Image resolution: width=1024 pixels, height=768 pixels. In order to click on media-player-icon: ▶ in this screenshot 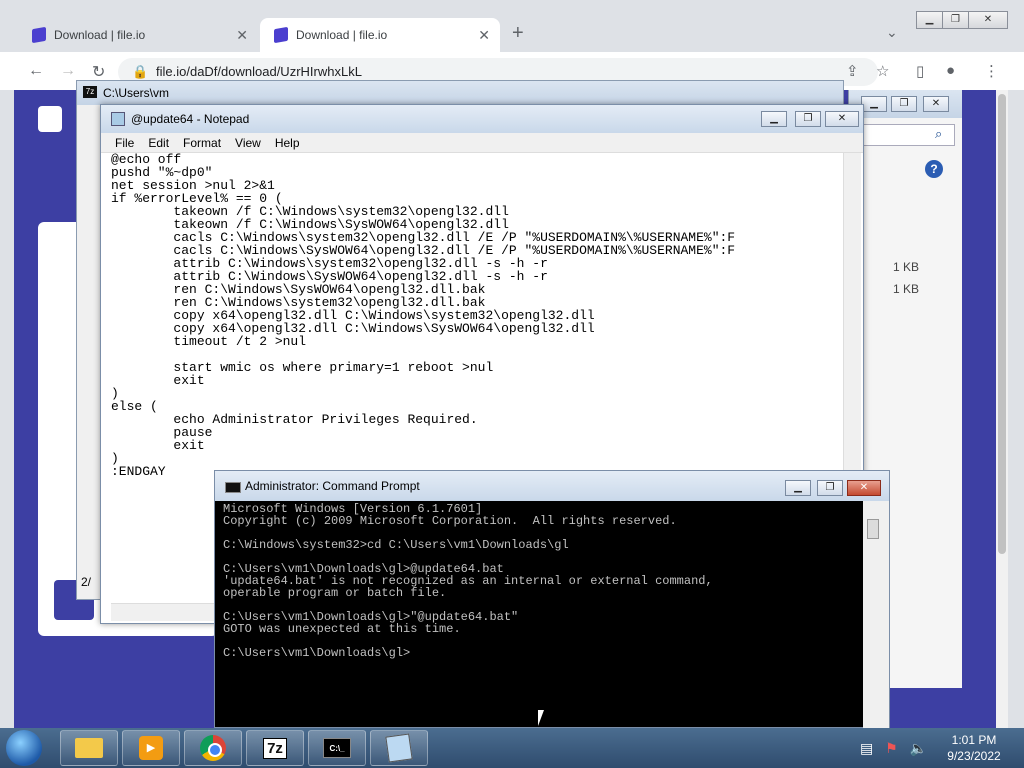, I will do `click(151, 748)`.